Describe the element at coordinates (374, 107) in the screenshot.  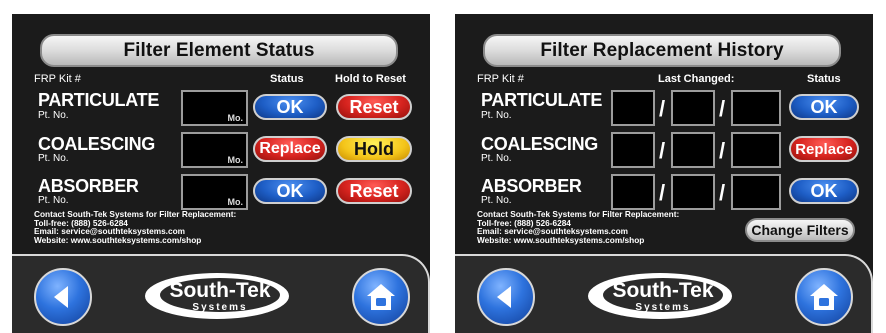
I see `reset-button-particulate: Reset` at that location.